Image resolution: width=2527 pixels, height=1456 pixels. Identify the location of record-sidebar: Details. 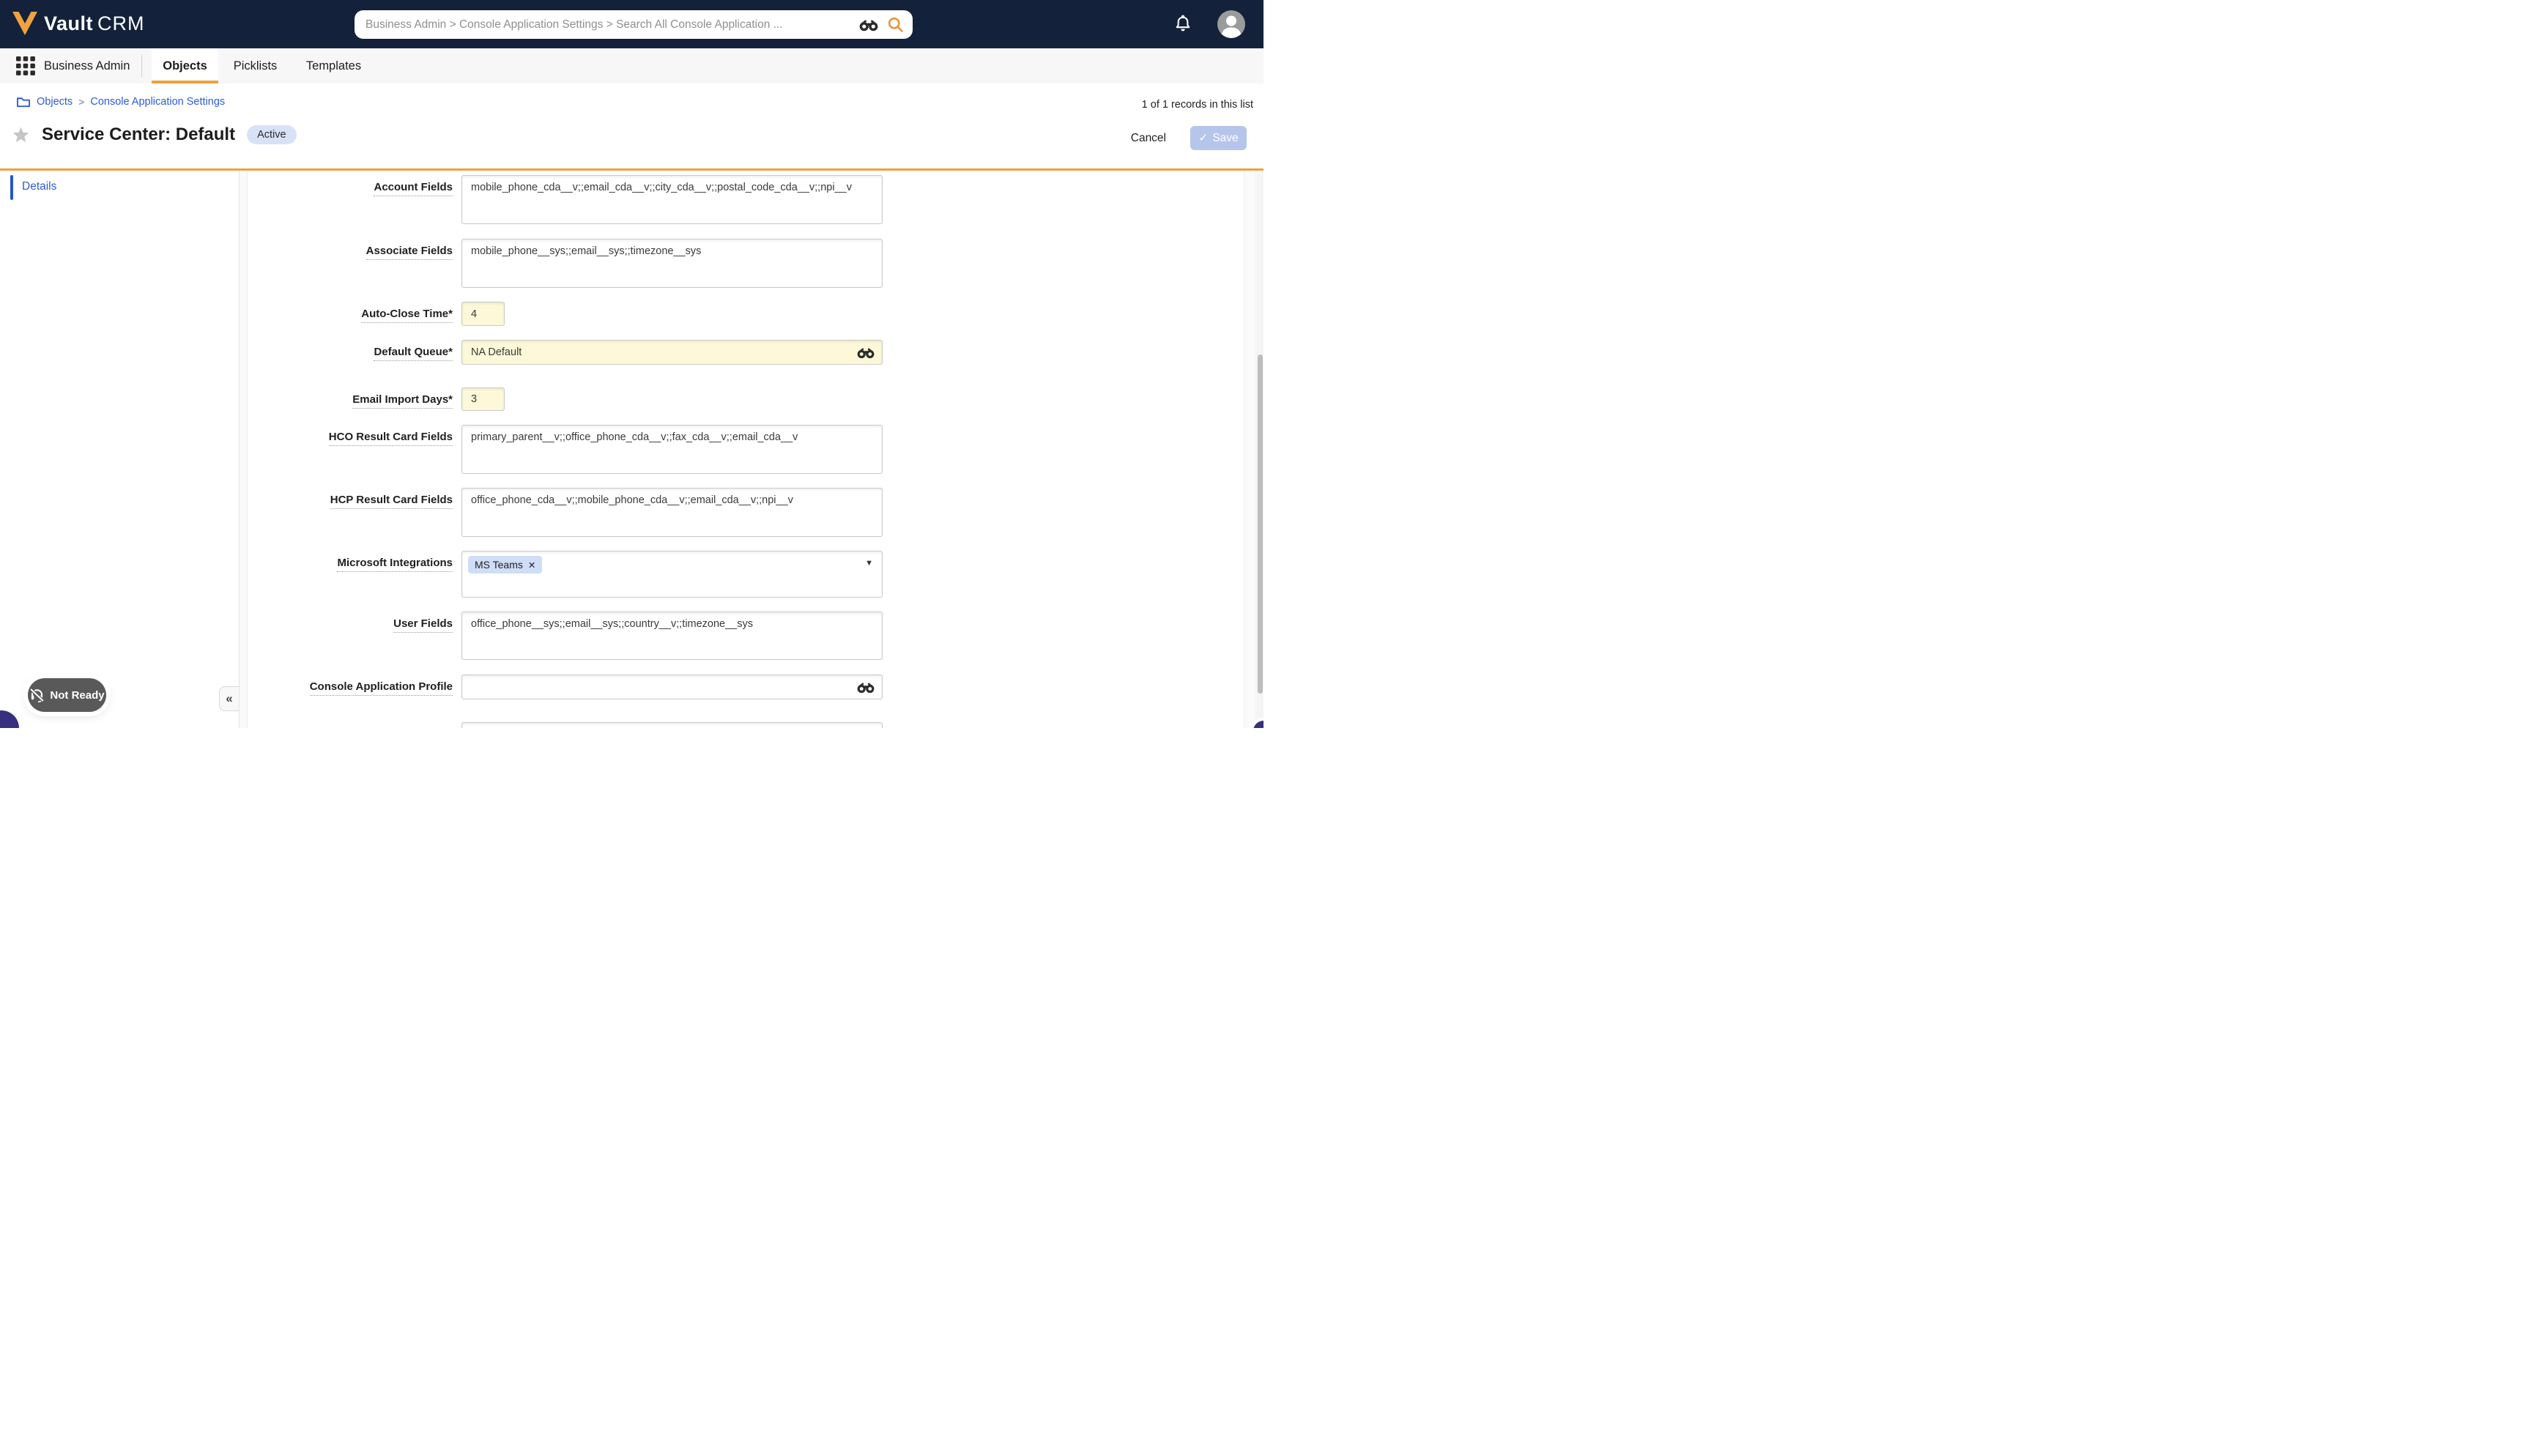
(120, 450).